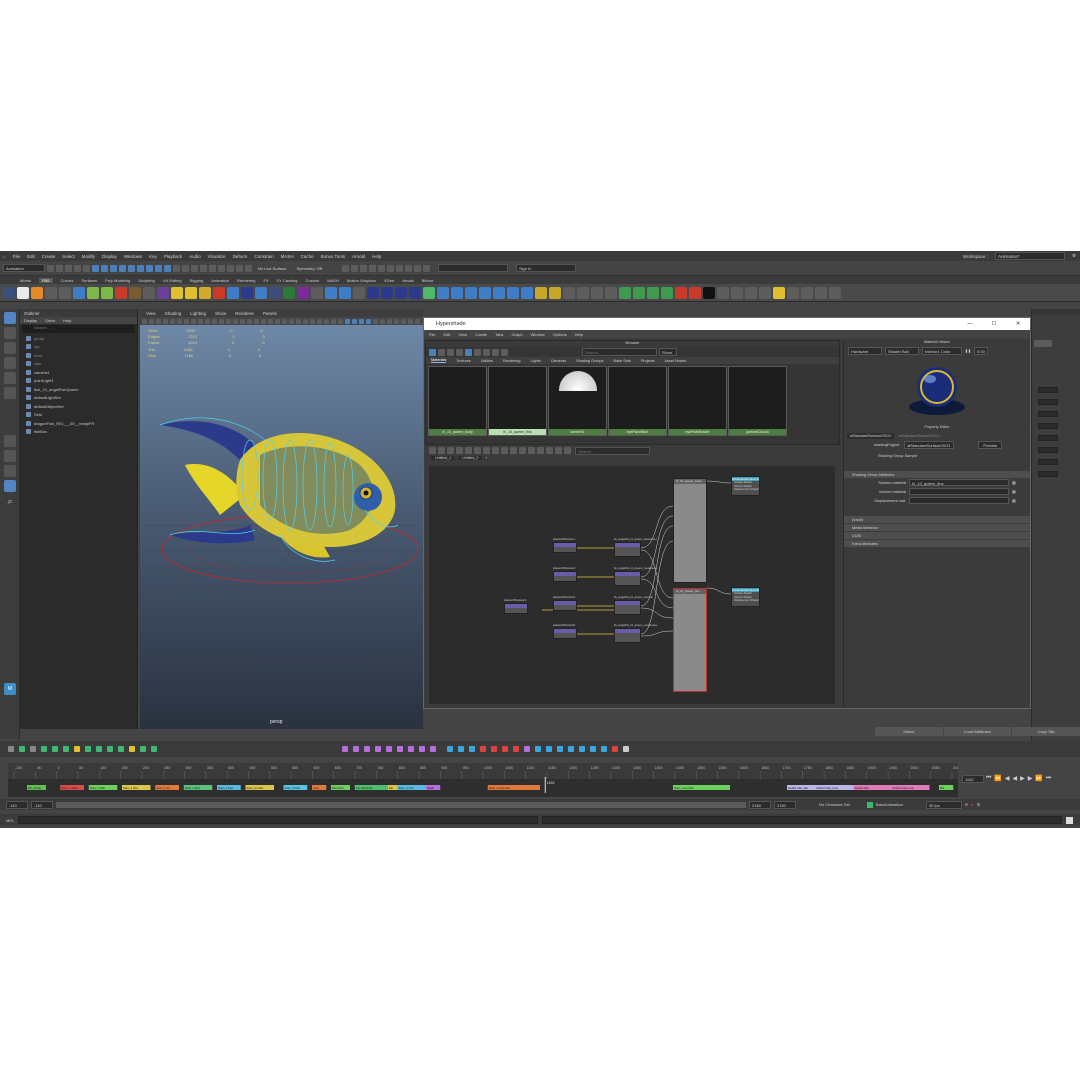 This screenshot has width=1080, height=1080. I want to click on outliner-item: defaultLightSet, so click(78, 398).